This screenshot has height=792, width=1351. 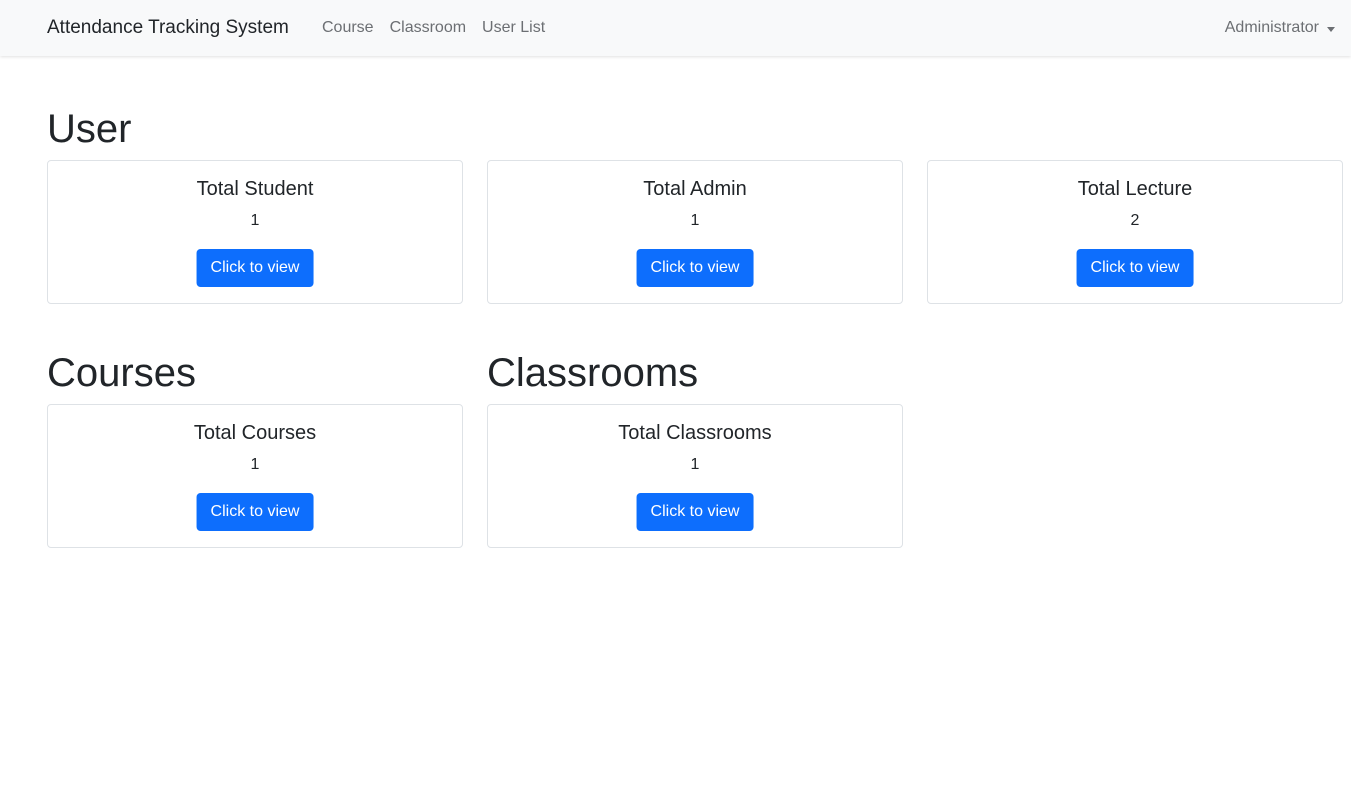 What do you see at coordinates (1331, 29) in the screenshot?
I see `caret-down-icon` at bounding box center [1331, 29].